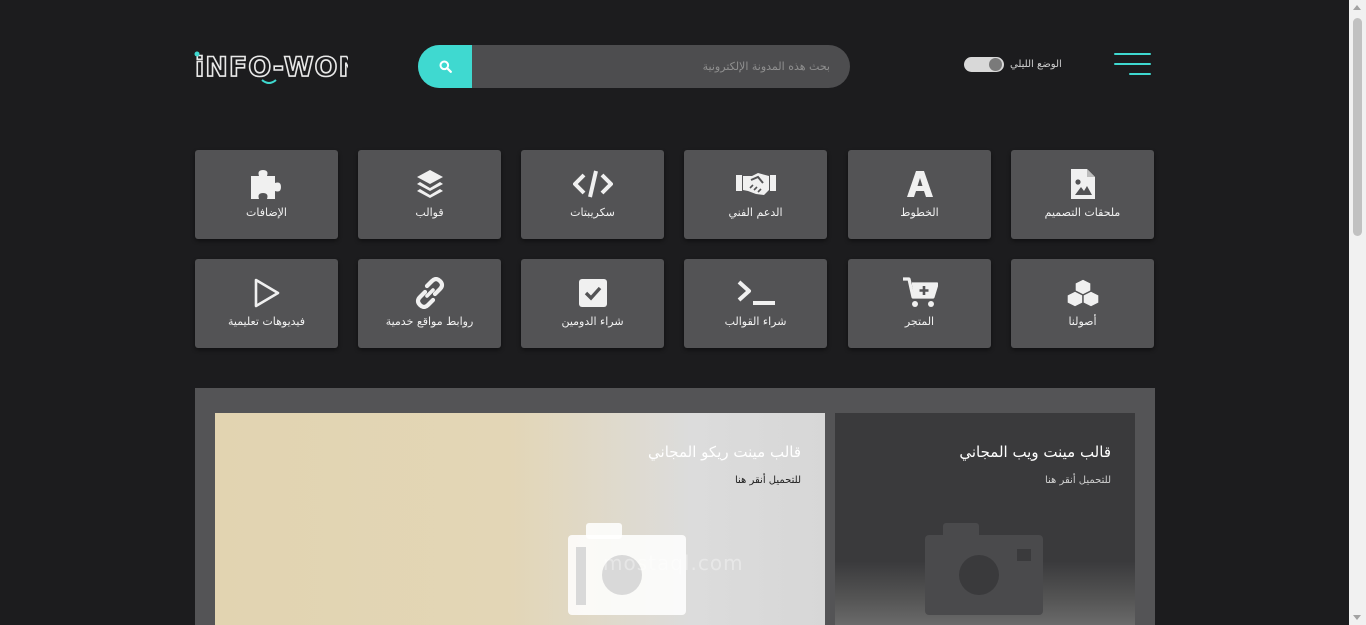 This screenshot has height=625, width=1366. What do you see at coordinates (1082, 293) in the screenshot?
I see `cubes-icon` at bounding box center [1082, 293].